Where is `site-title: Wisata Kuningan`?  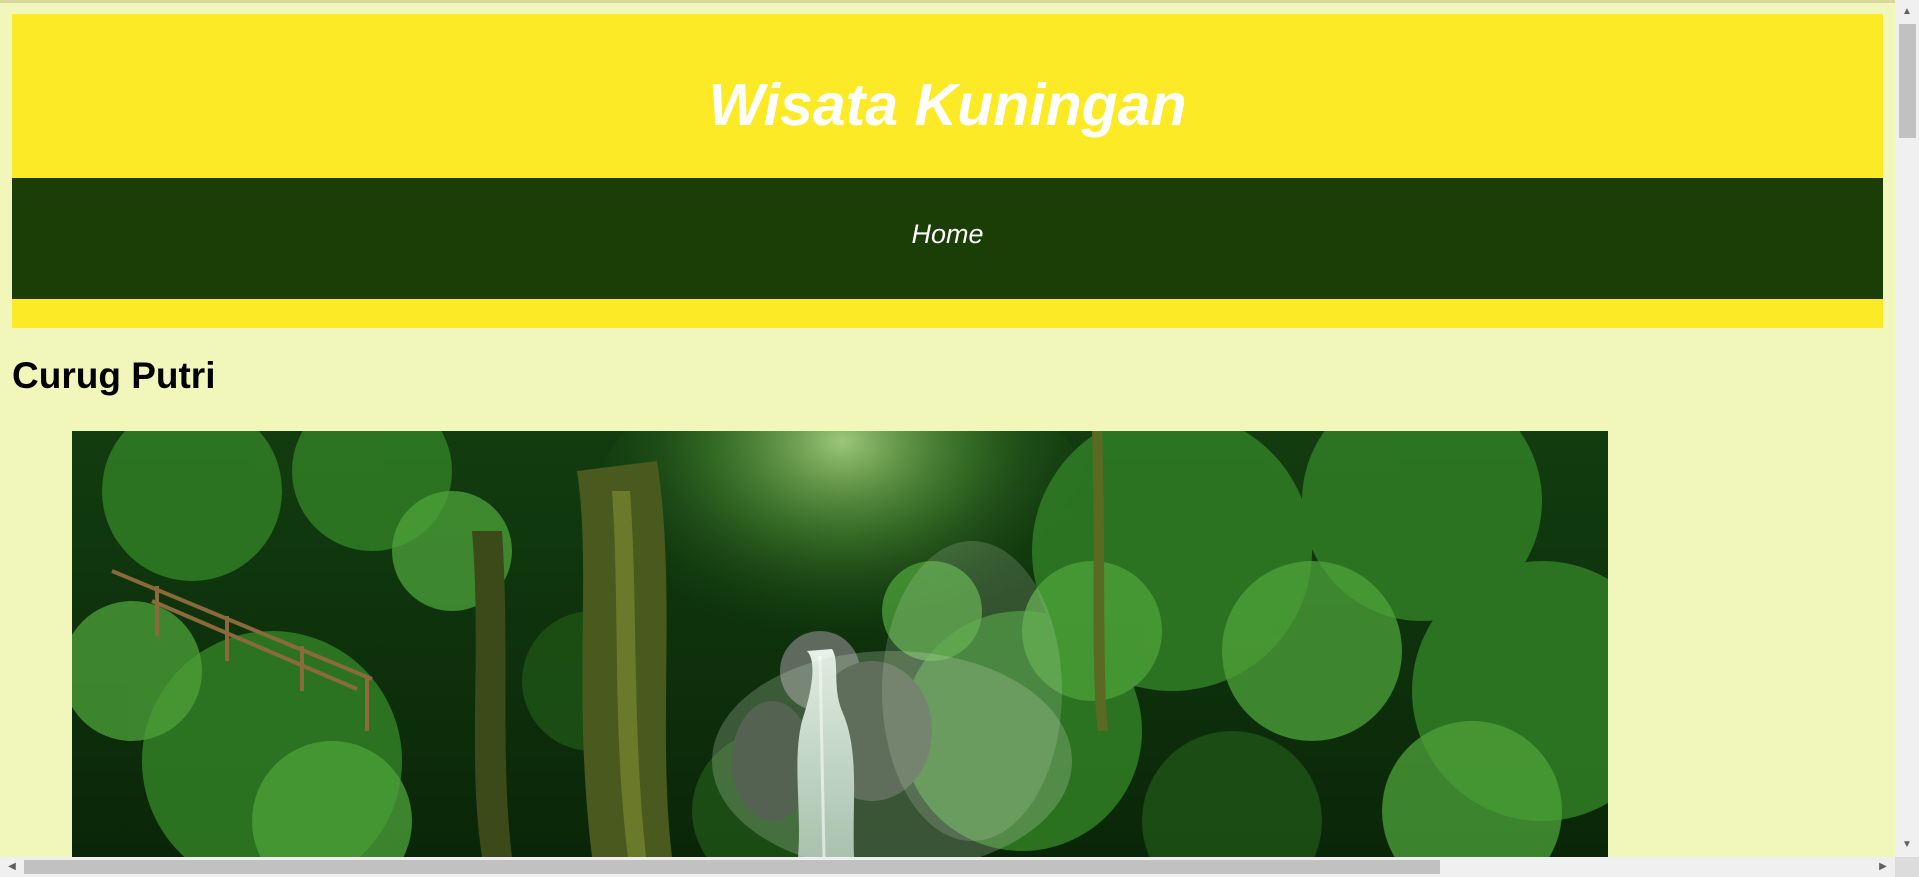
site-title: Wisata Kuningan is located at coordinates (947, 105).